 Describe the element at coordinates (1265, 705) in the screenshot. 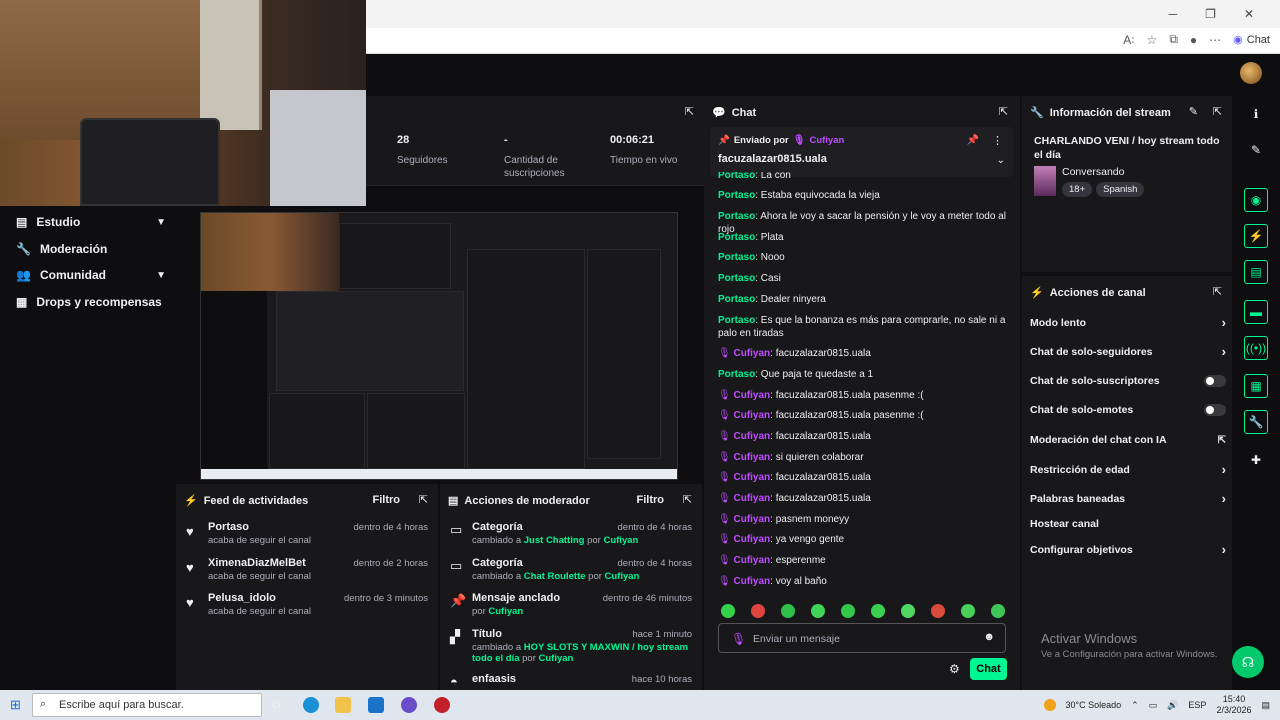

I see `notifications-icon: ▤` at that location.